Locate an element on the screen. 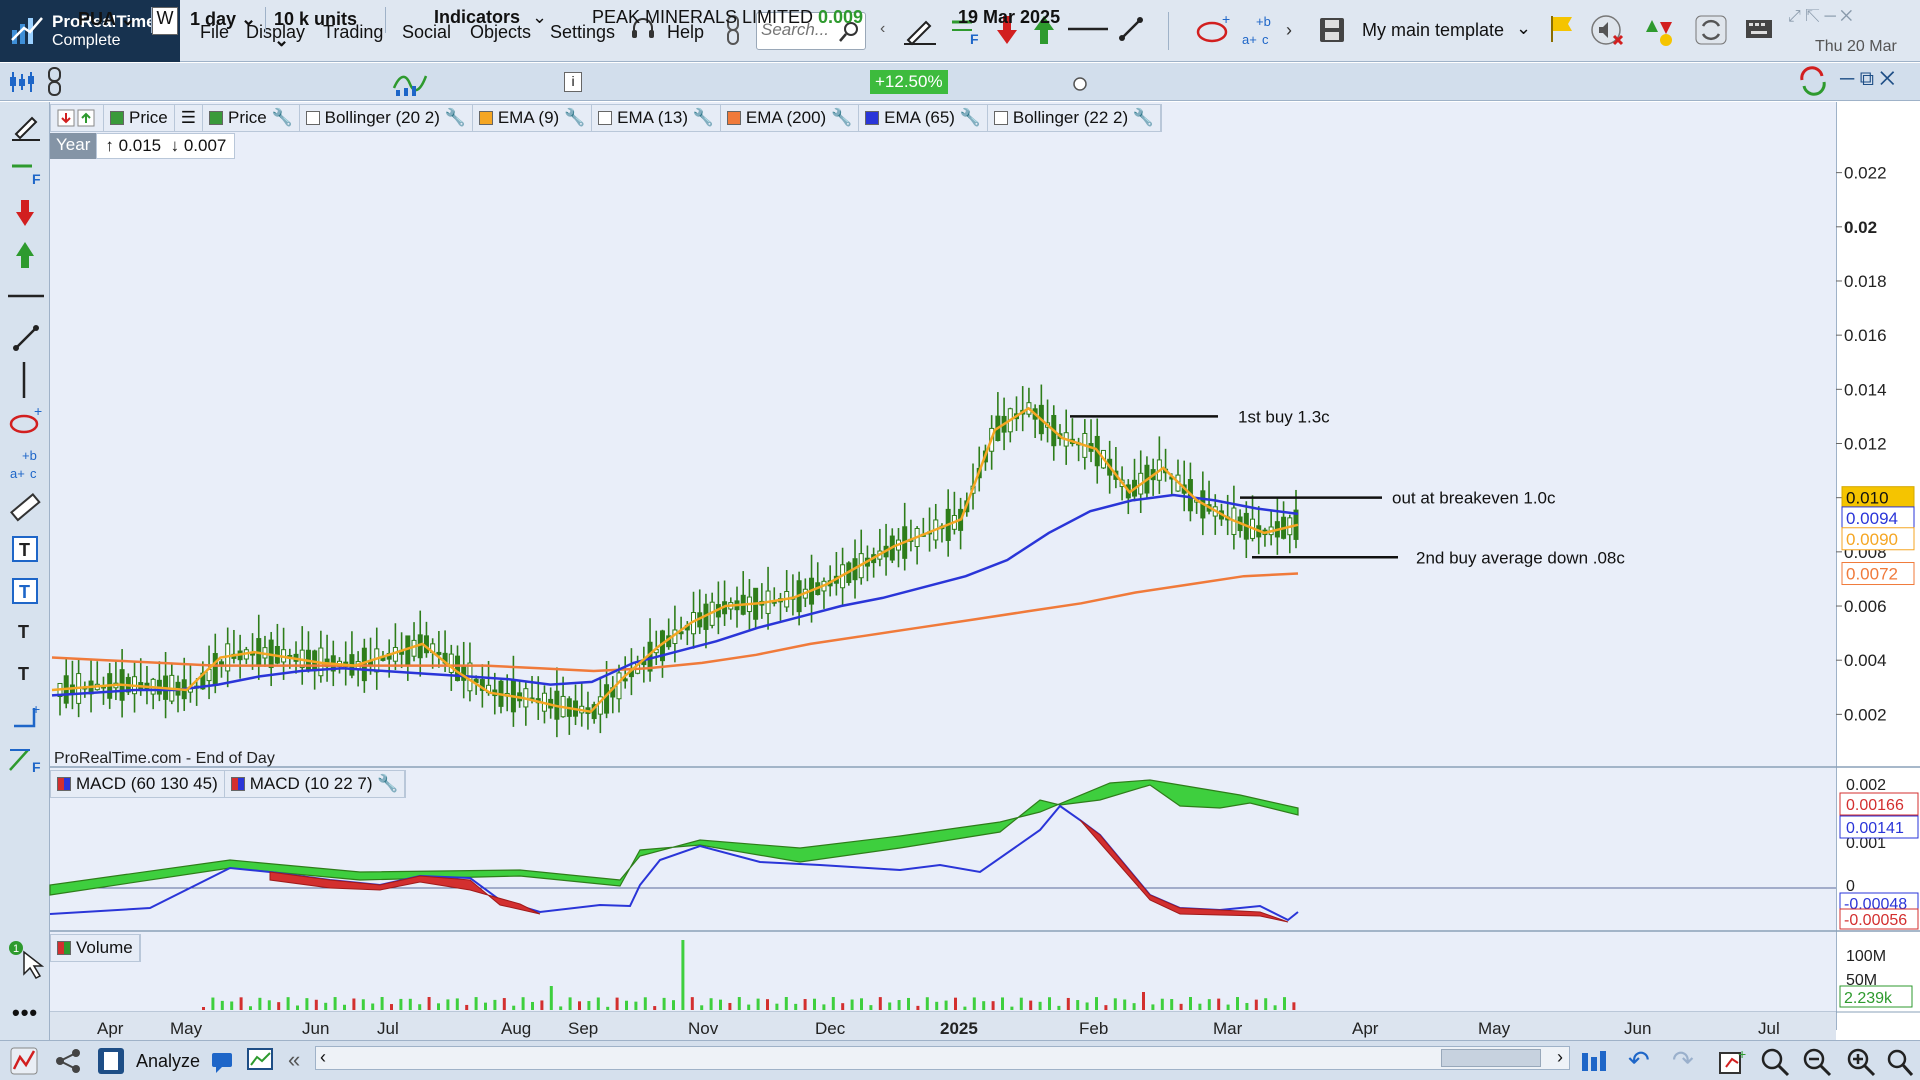 This screenshot has width=1920, height=1080. undo-icon: ↶ is located at coordinates (1639, 1060).